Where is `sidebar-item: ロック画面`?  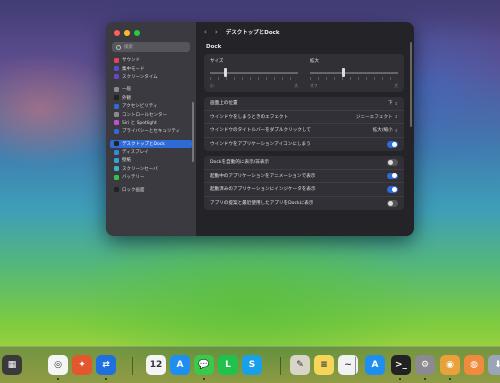 sidebar-item: ロック画面 is located at coordinates (151, 189).